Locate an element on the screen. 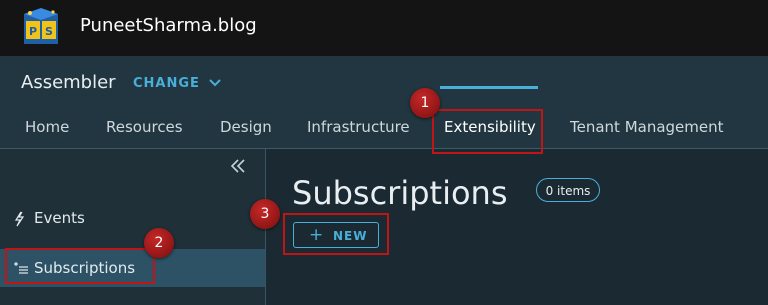 Image resolution: width=768 pixels, height=305 pixels. app-title: Assembler is located at coordinates (68, 82).